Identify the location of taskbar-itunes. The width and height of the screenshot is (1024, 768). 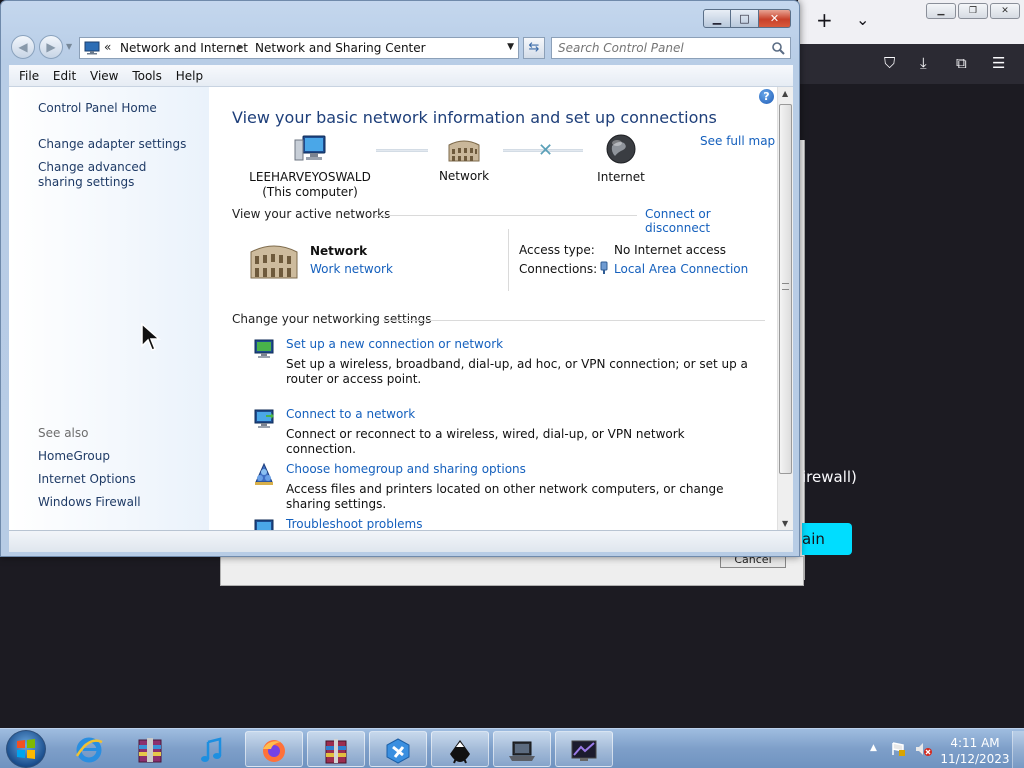
(212, 749).